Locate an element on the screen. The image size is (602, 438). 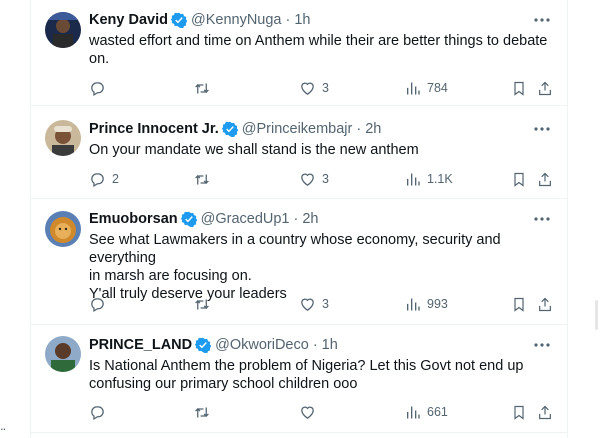
author-handle: @OkworiDeco is located at coordinates (262, 345).